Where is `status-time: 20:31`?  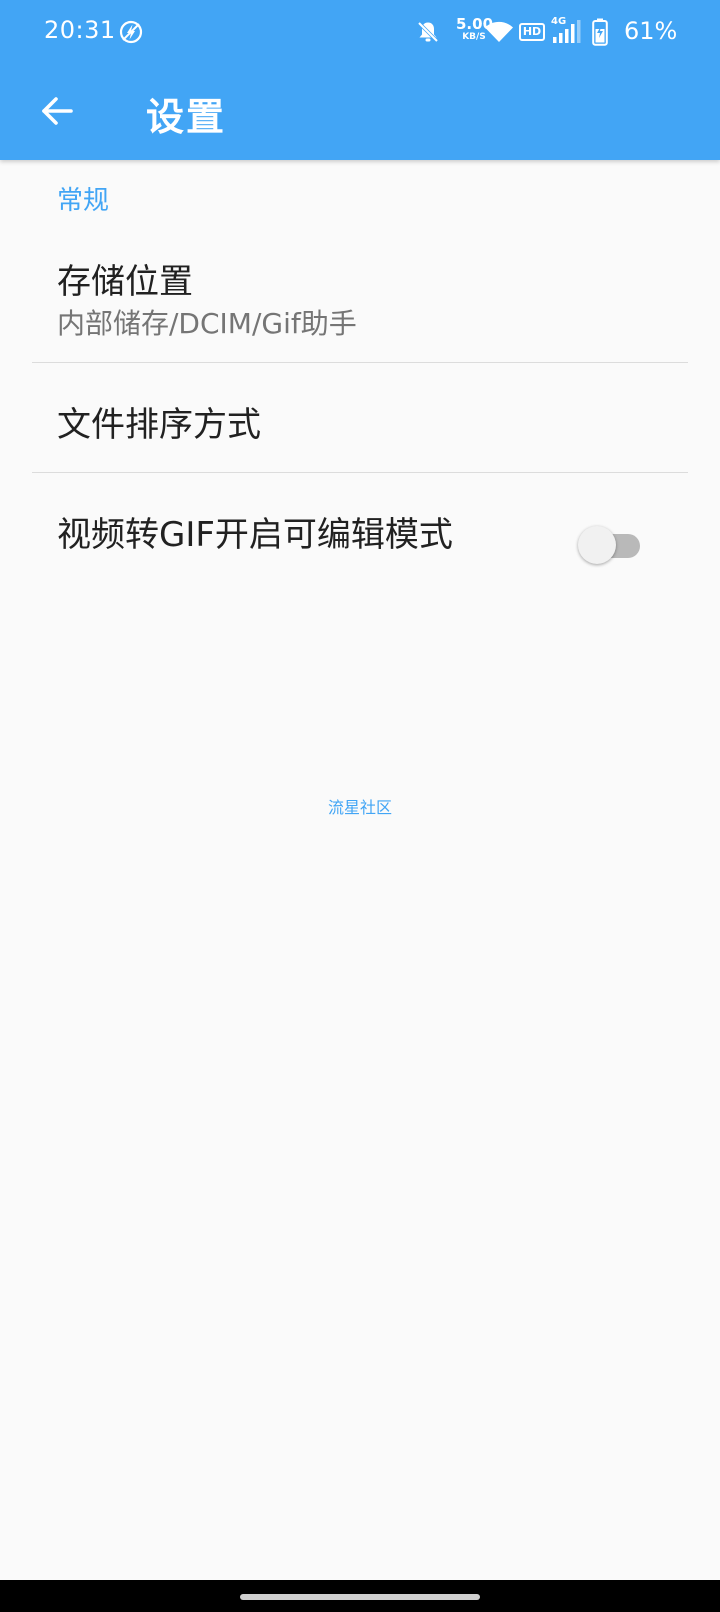 status-time: 20:31 is located at coordinates (80, 30).